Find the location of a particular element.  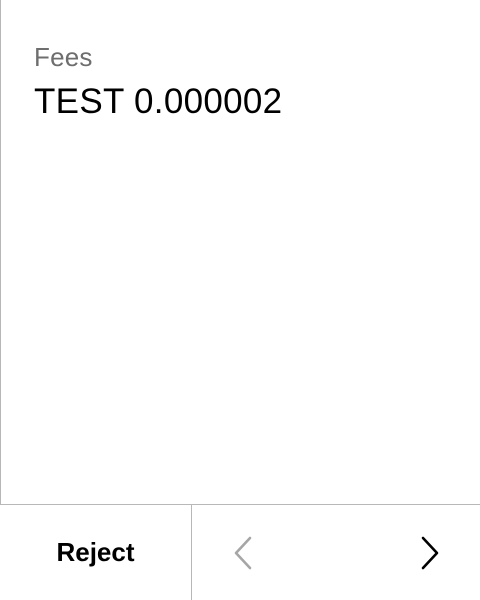

fees-value: TEST 0.000002 is located at coordinates (158, 101).